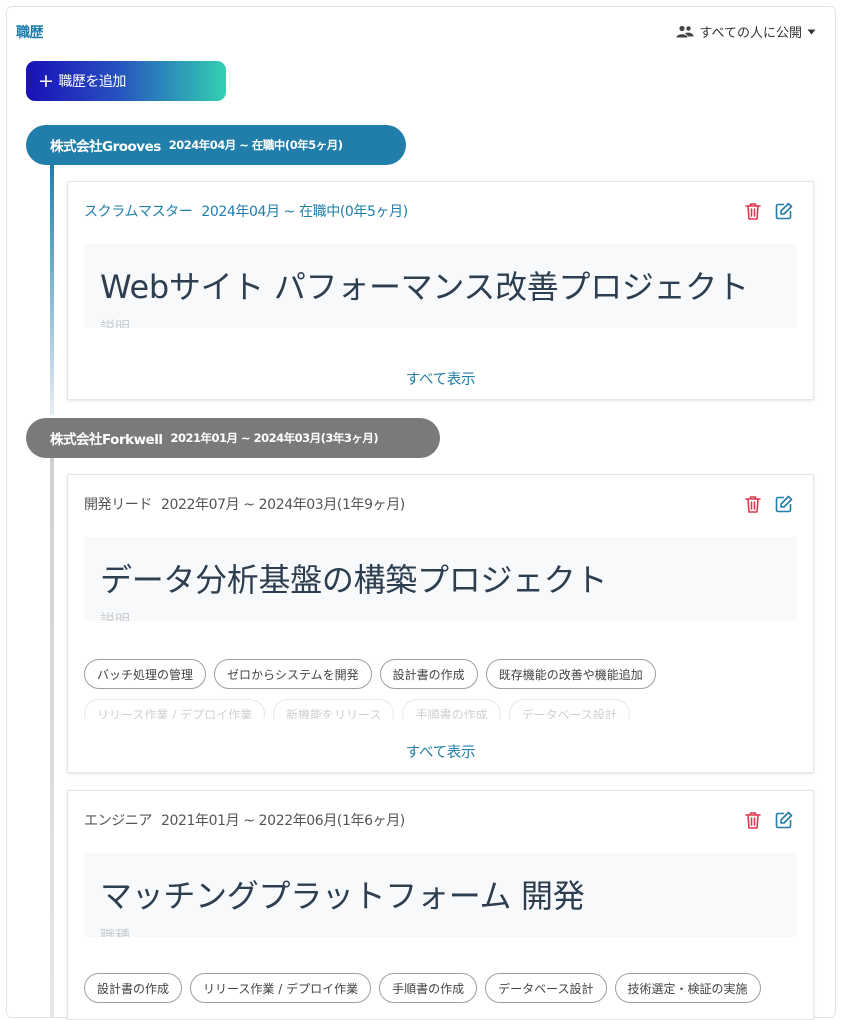 The width and height of the screenshot is (842, 1020). What do you see at coordinates (92, 82) in the screenshot?
I see `add-button-label: 職歴を追加` at bounding box center [92, 82].